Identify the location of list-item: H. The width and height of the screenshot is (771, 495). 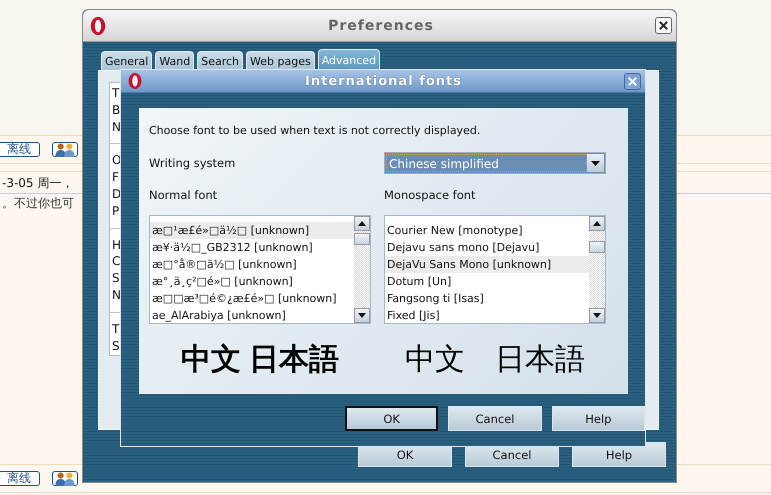
(117, 245).